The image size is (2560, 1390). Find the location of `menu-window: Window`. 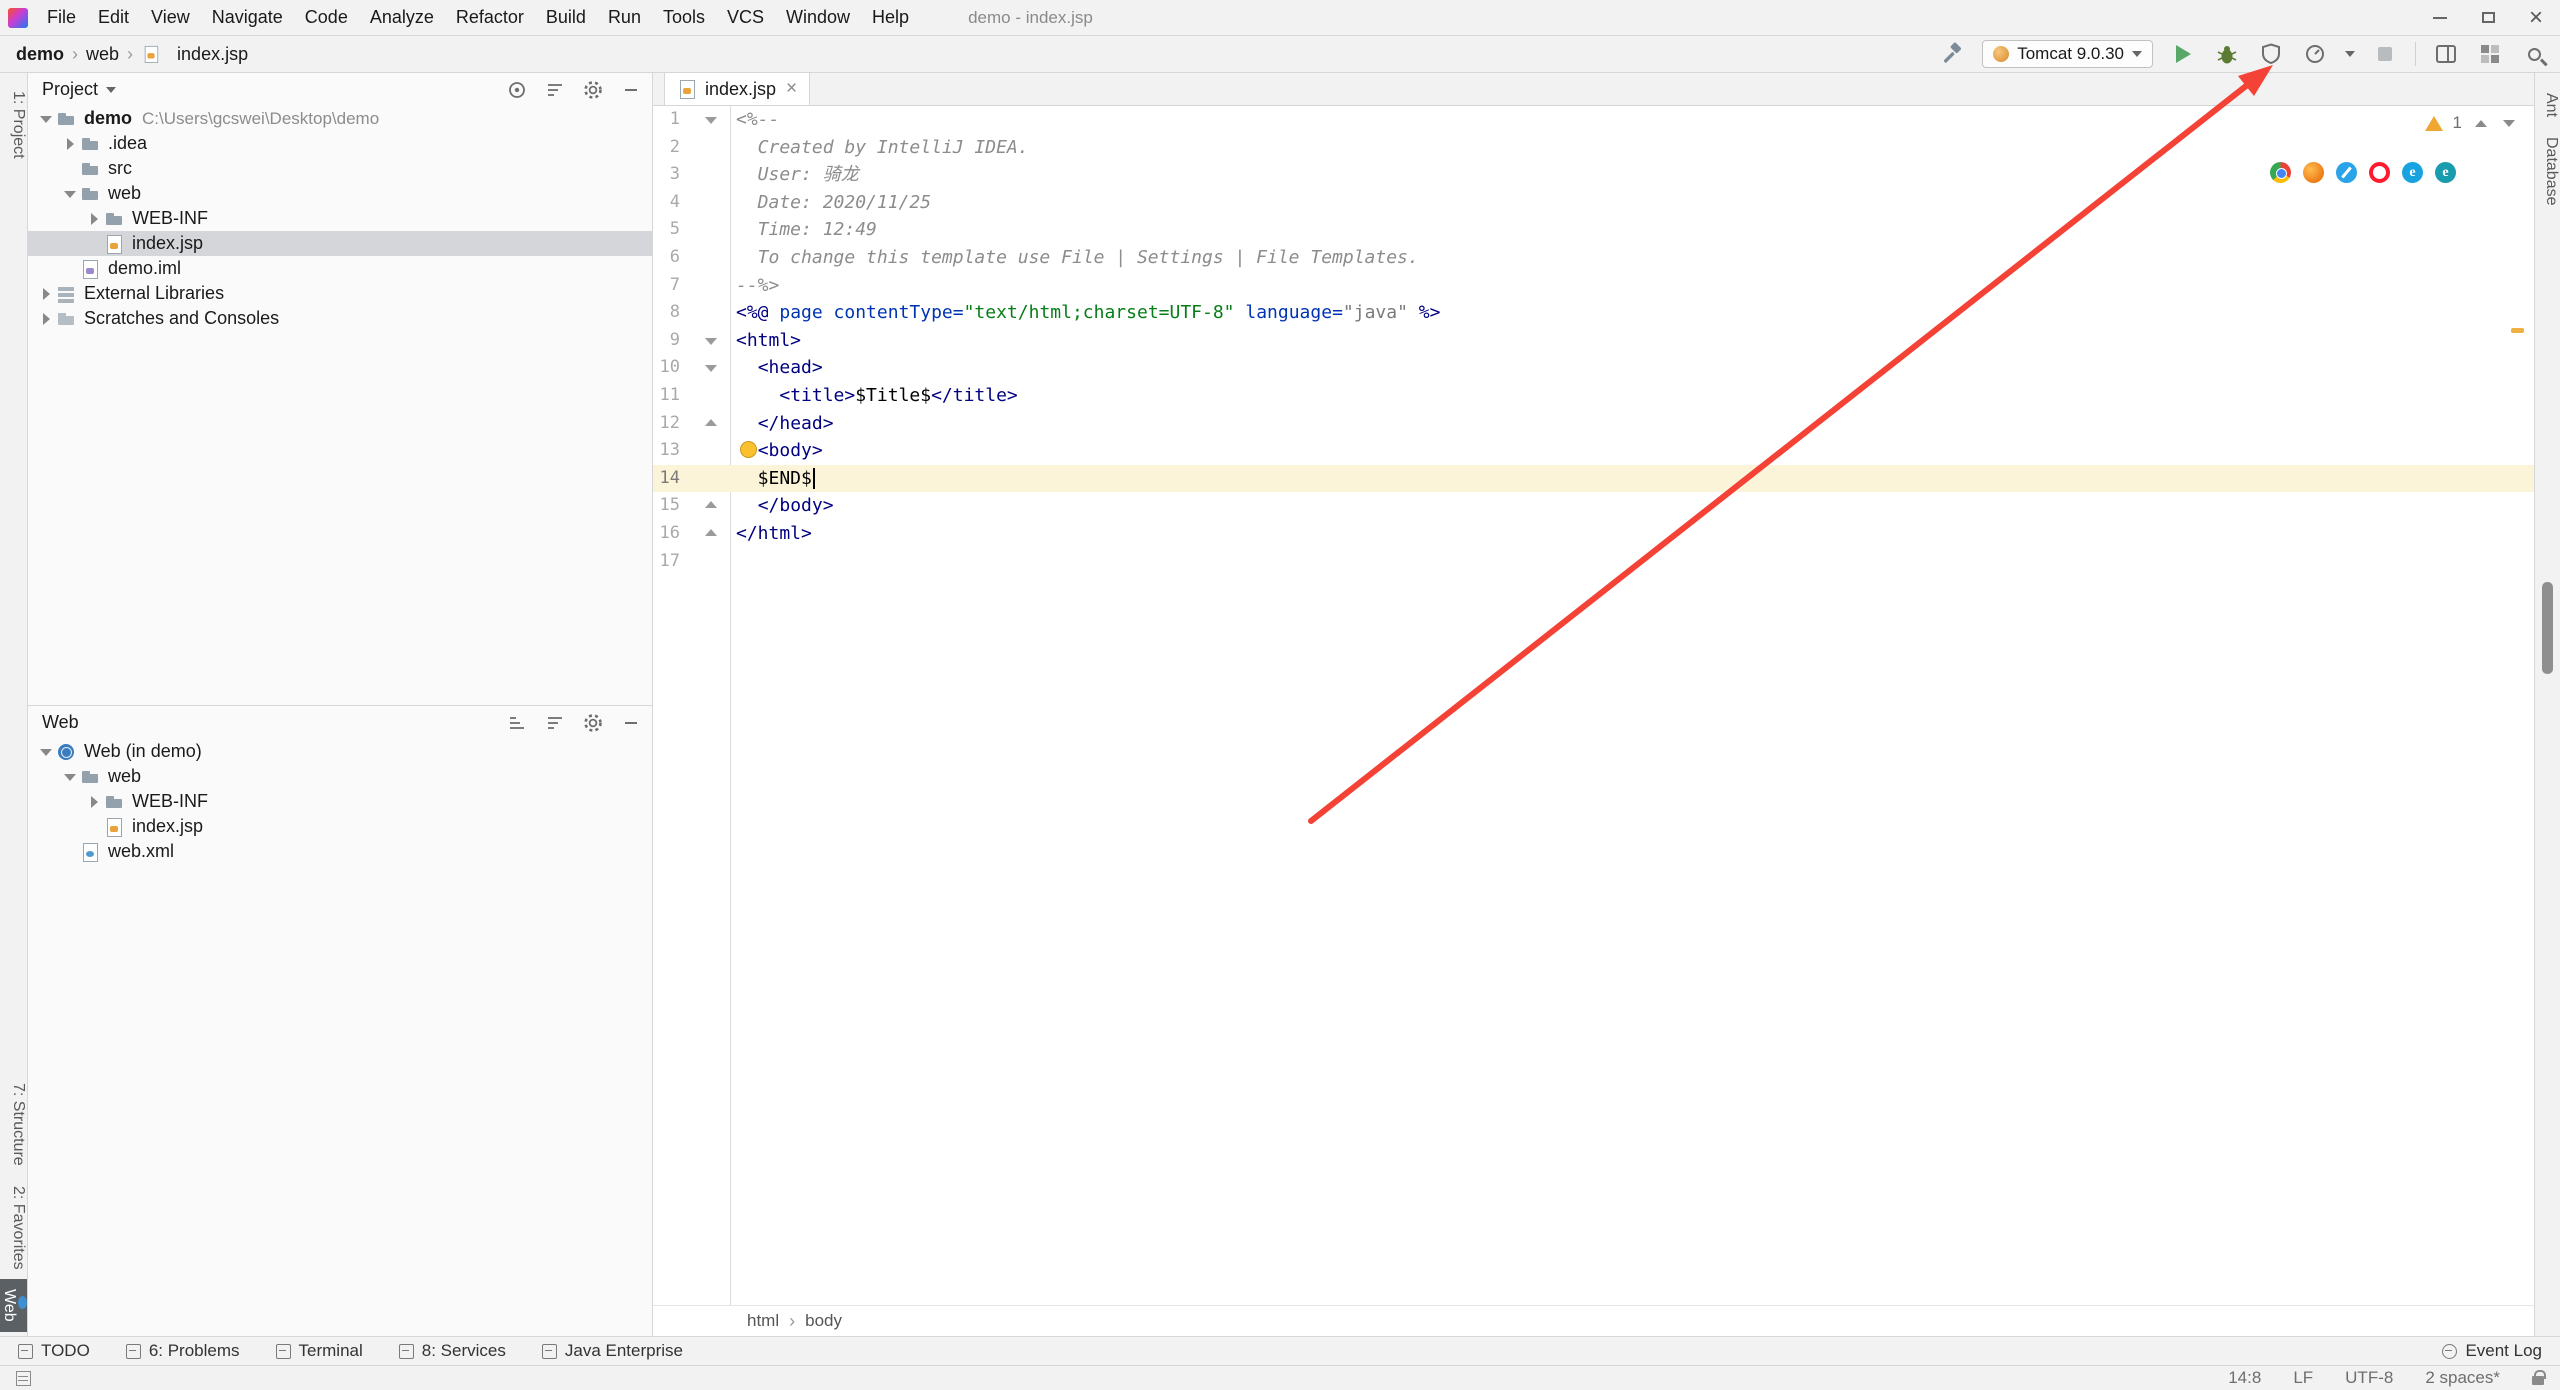

menu-window: Window is located at coordinates (818, 17).